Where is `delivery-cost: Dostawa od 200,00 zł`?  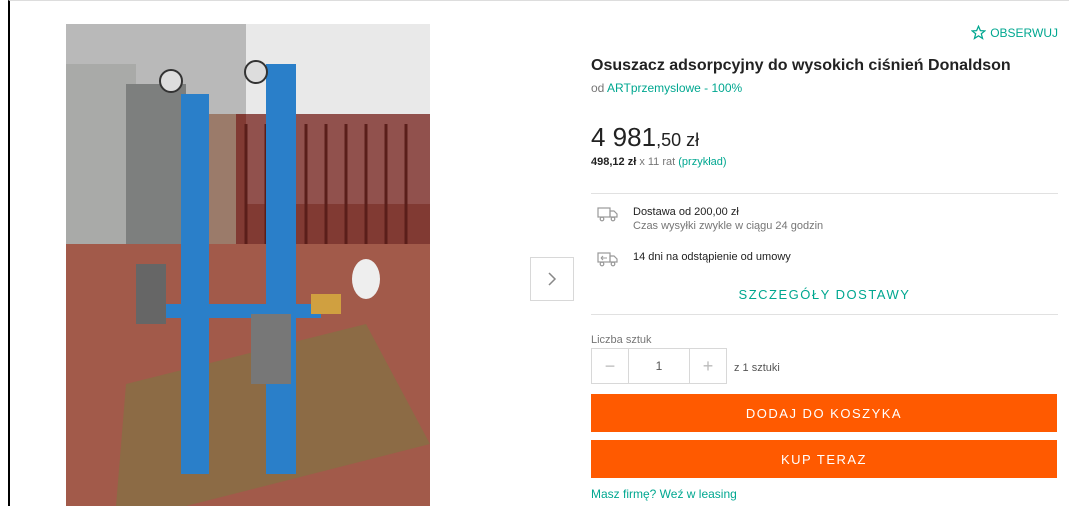
delivery-cost: Dostawa od 200,00 zł is located at coordinates (686, 212).